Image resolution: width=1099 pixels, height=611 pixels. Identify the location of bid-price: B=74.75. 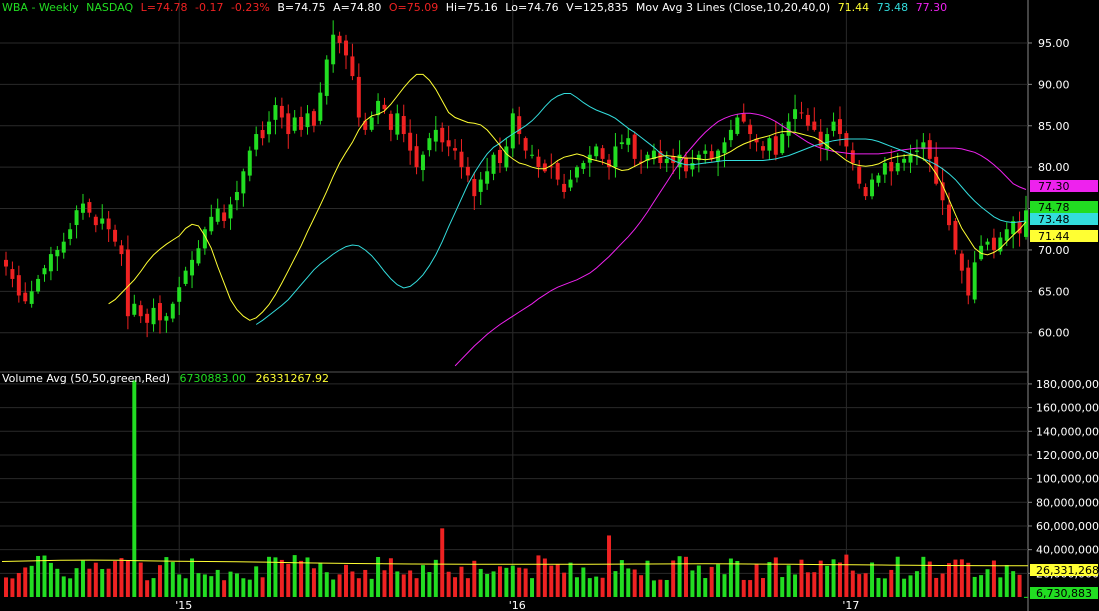
(301, 7).